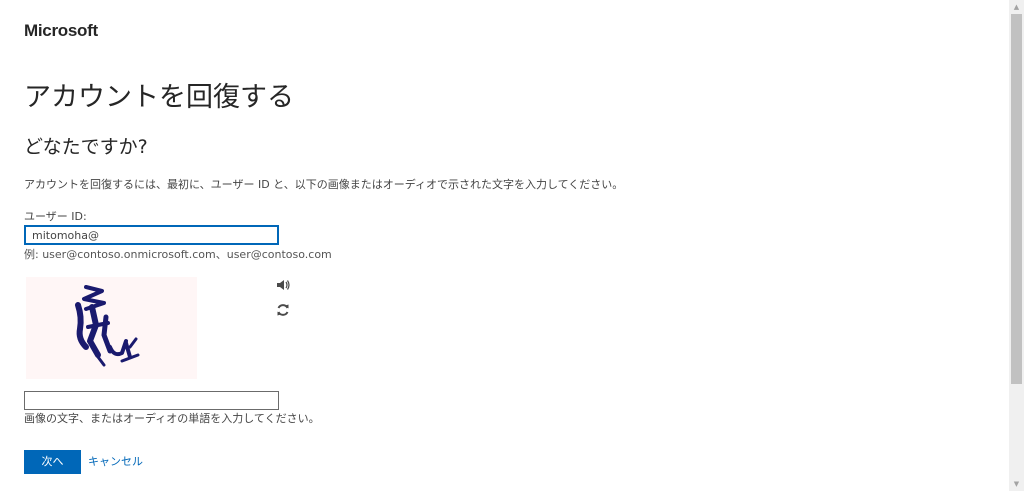 This screenshot has height=491, width=1024. Describe the element at coordinates (52, 462) in the screenshot. I see `next-button: 次へ` at that location.